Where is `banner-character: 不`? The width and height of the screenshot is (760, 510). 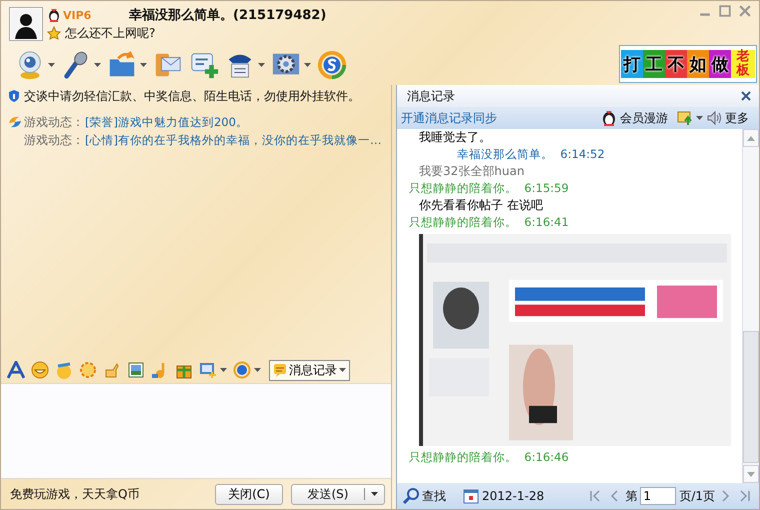 banner-character: 不 is located at coordinates (676, 64).